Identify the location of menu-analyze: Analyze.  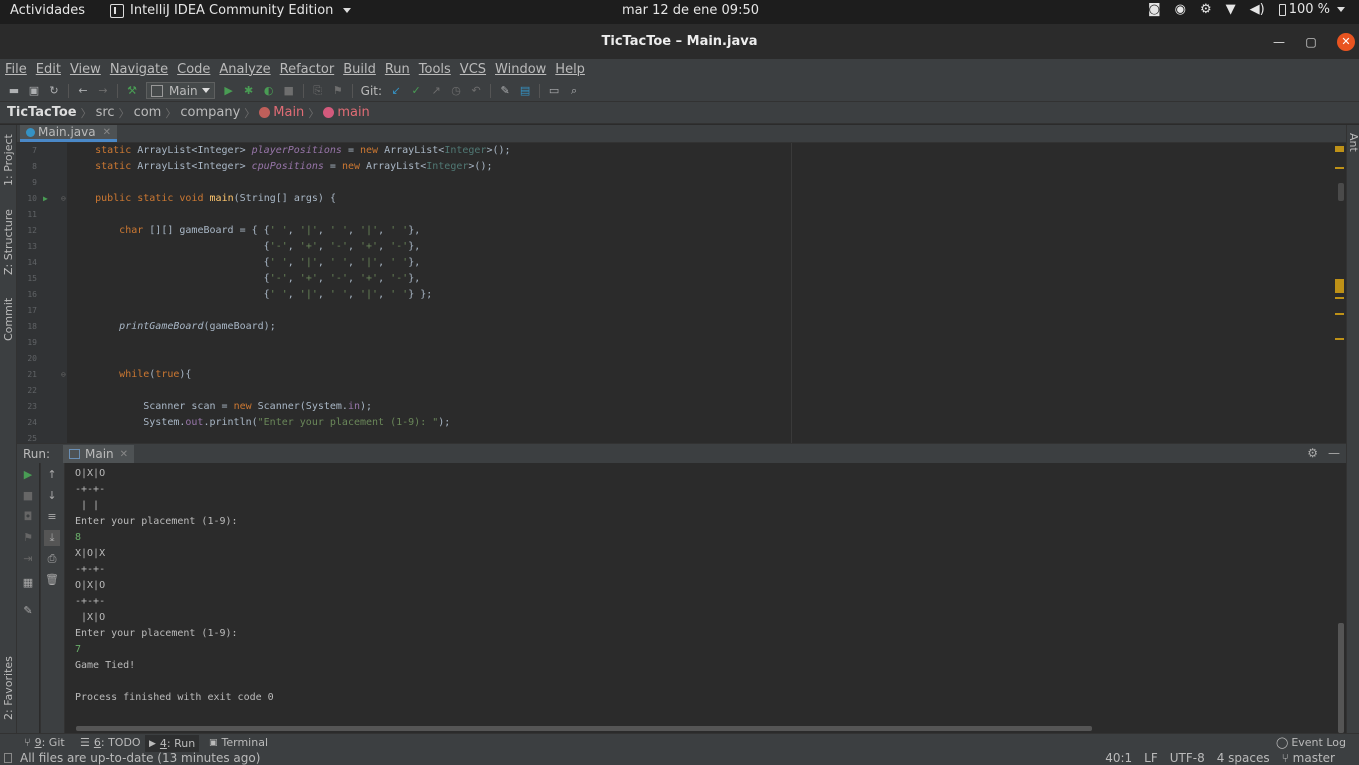
(244, 69).